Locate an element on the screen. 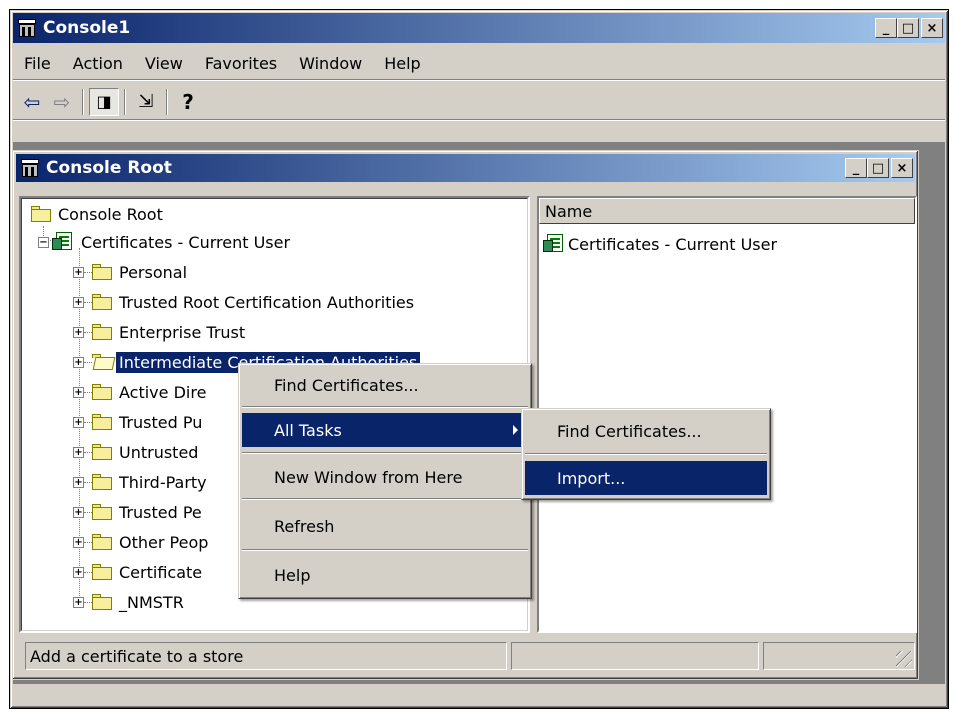  child-close-button: × is located at coordinates (902, 168).